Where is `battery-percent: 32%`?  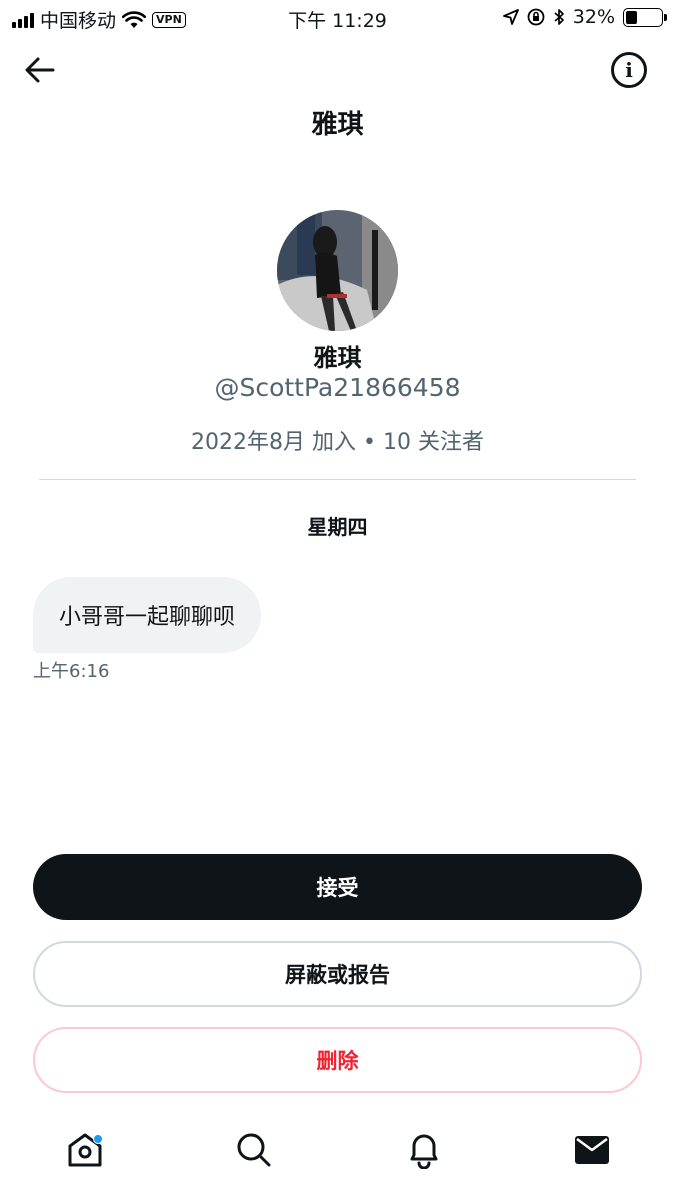
battery-percent: 32% is located at coordinates (593, 17).